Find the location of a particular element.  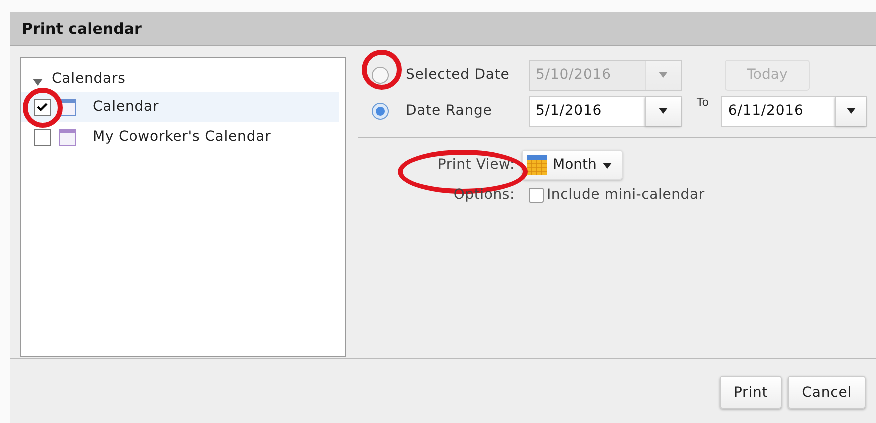

dialog-button: Print is located at coordinates (751, 392).